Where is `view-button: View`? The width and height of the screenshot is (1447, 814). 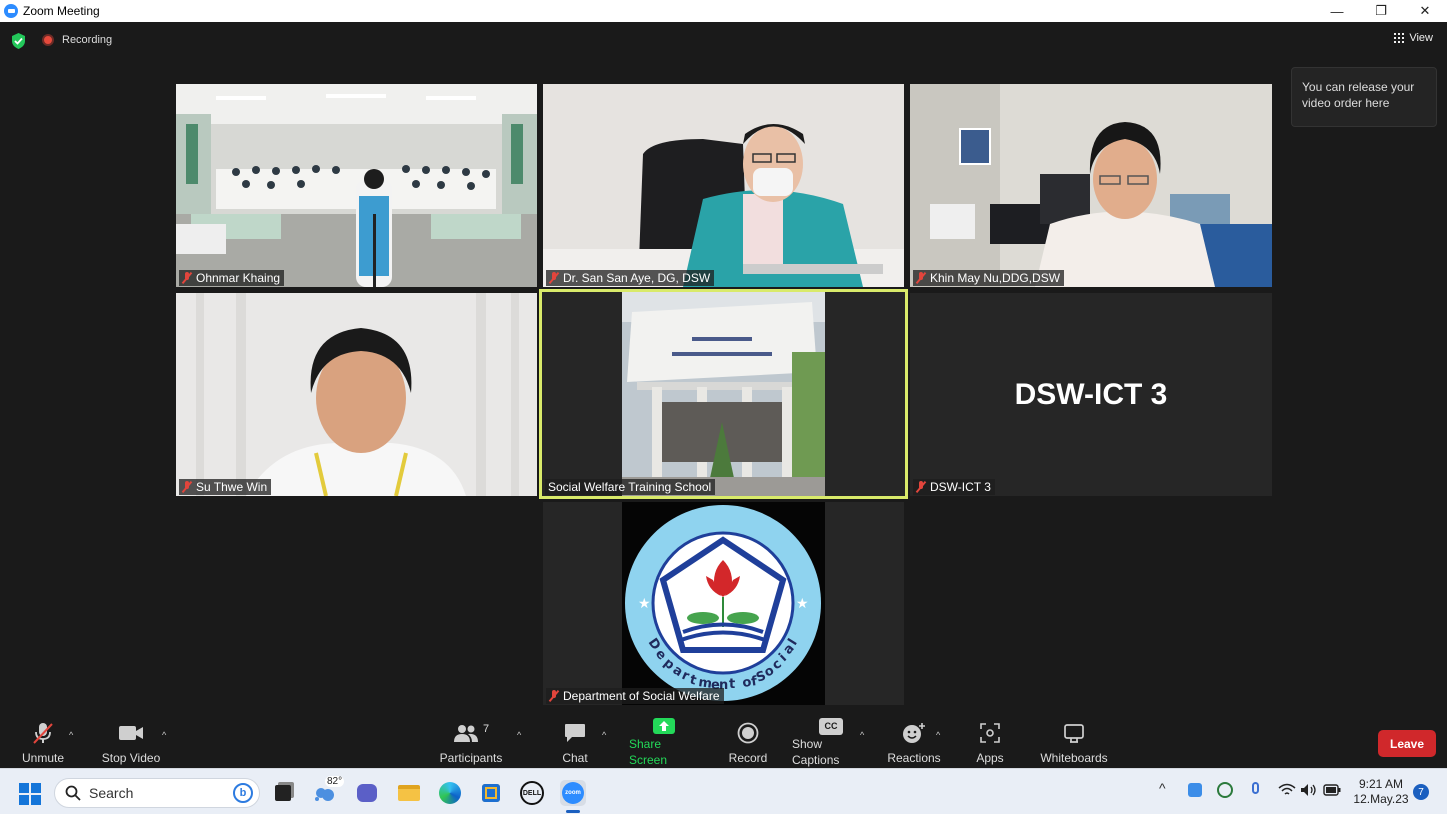
view-button: View is located at coordinates (1413, 38).